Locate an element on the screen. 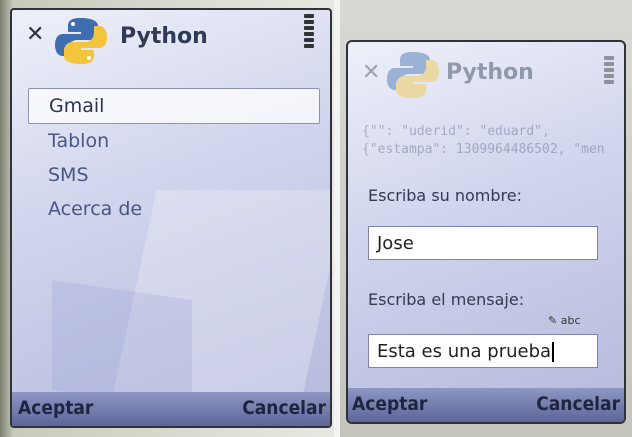  name-input-value: Jose is located at coordinates (395, 243).